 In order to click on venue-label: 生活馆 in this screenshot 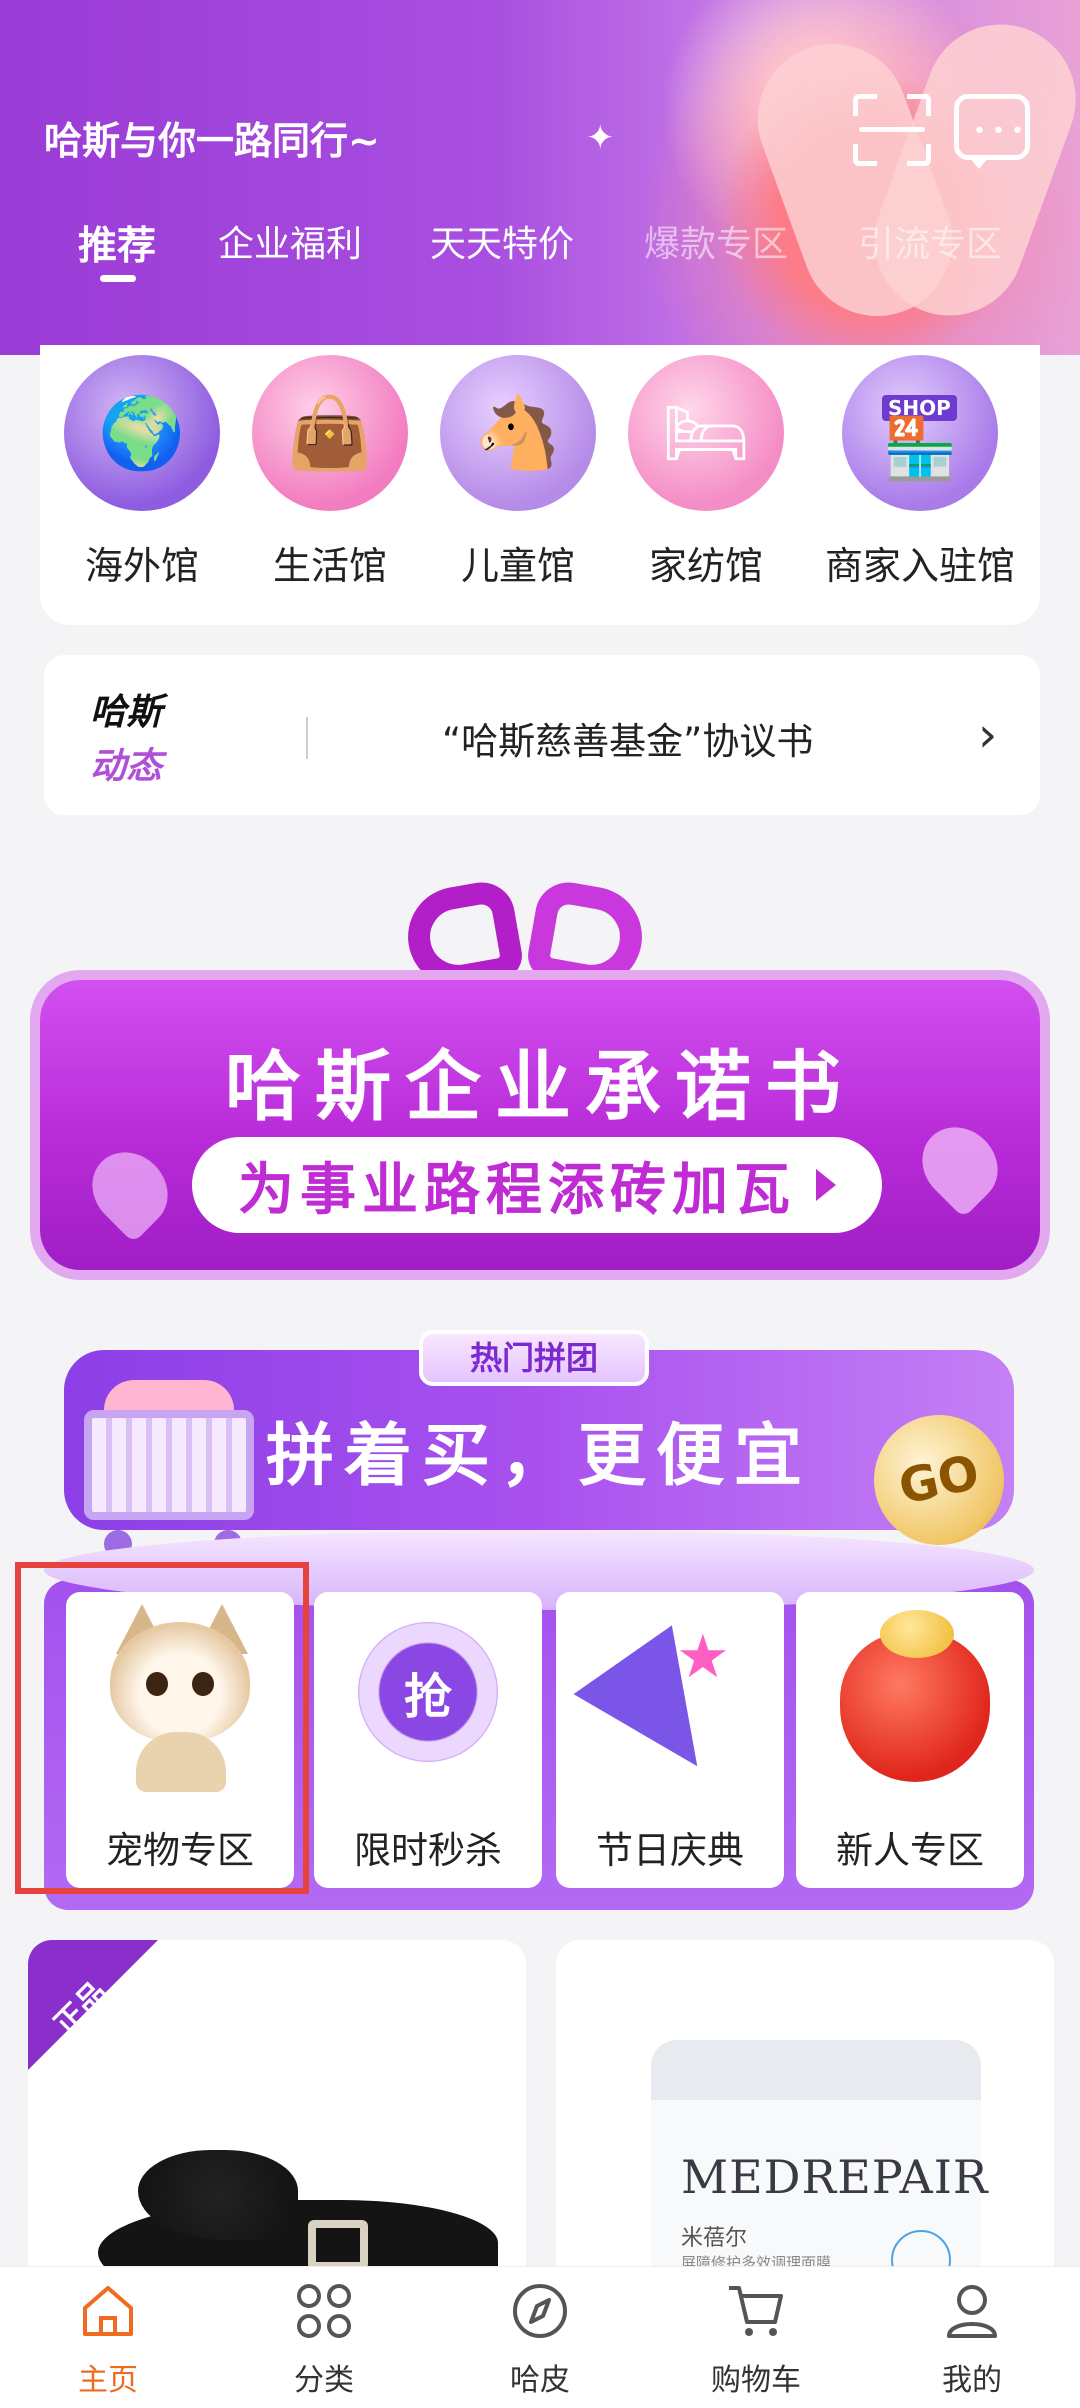, I will do `click(329, 566)`.